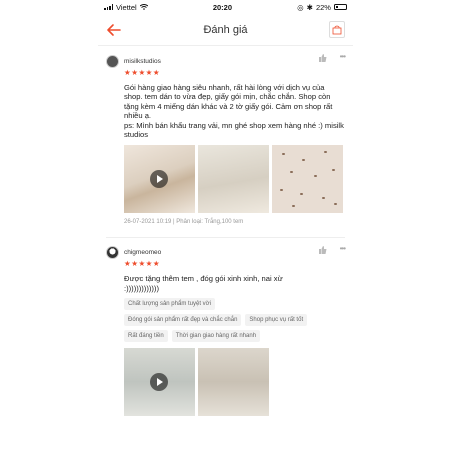 The height and width of the screenshot is (450, 450). What do you see at coordinates (183, 320) in the screenshot?
I see `review-tag: Đóng gói sản phẩm rất đẹp và chắc chắn` at bounding box center [183, 320].